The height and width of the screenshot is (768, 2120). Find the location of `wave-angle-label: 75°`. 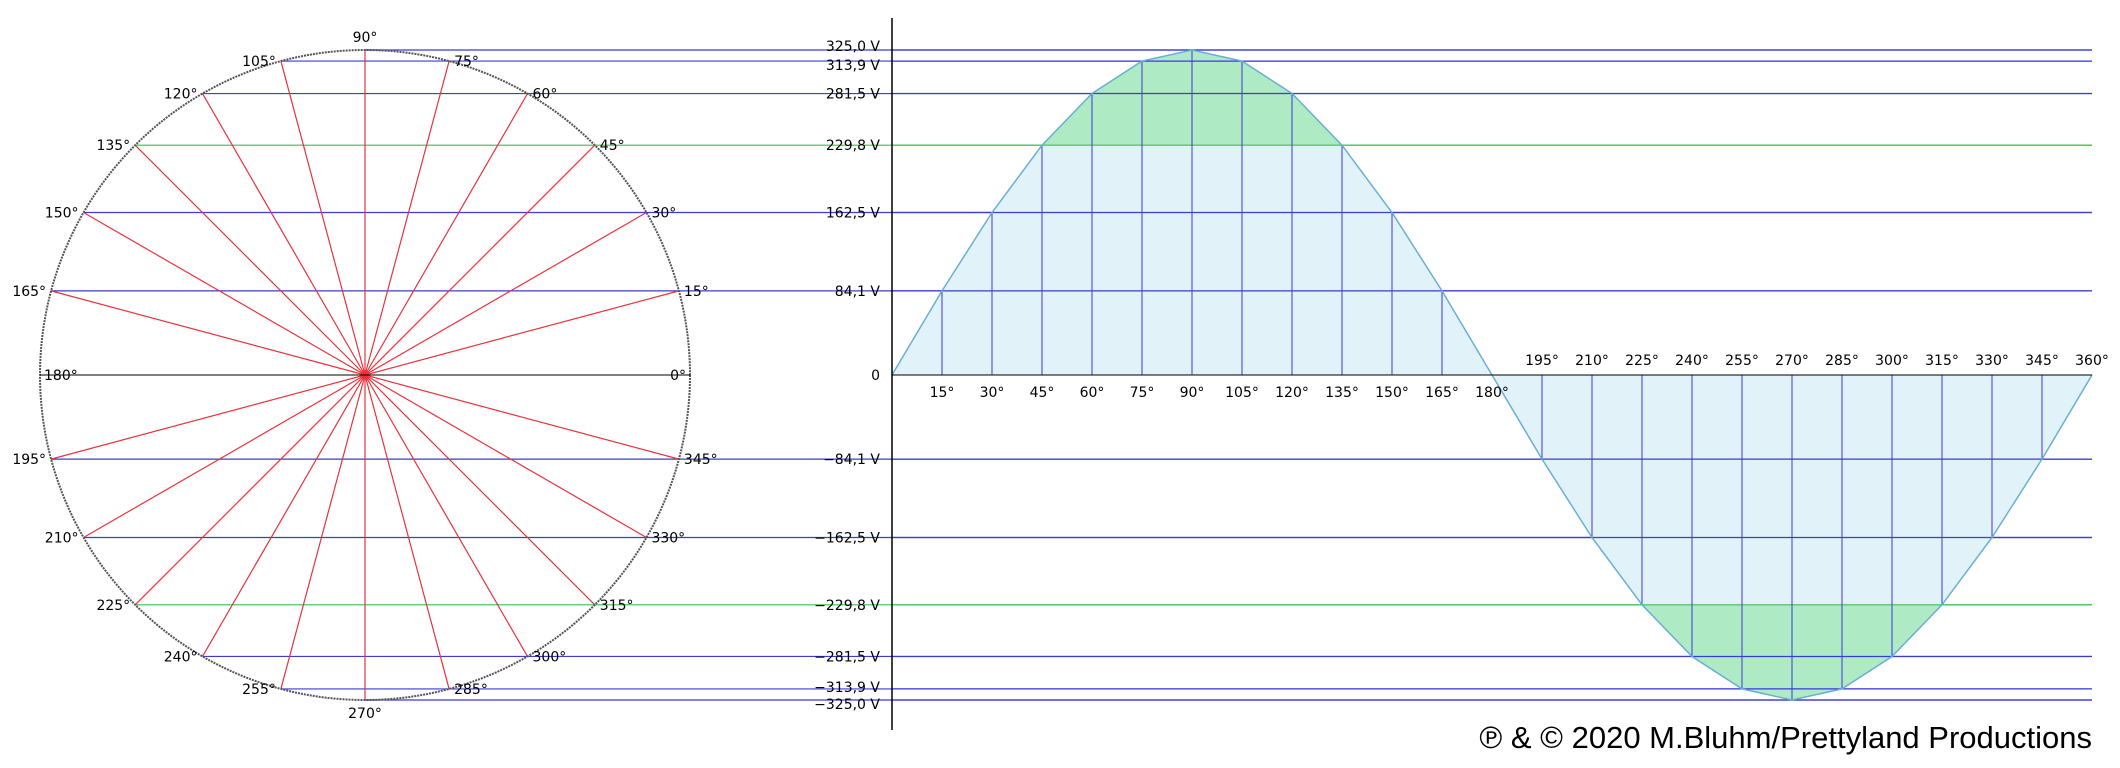

wave-angle-label: 75° is located at coordinates (1142, 393).